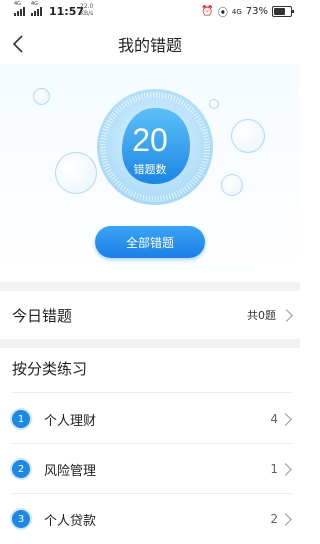 This screenshot has height=544, width=320. I want to click on error-count-label: 错题数, so click(150, 169).